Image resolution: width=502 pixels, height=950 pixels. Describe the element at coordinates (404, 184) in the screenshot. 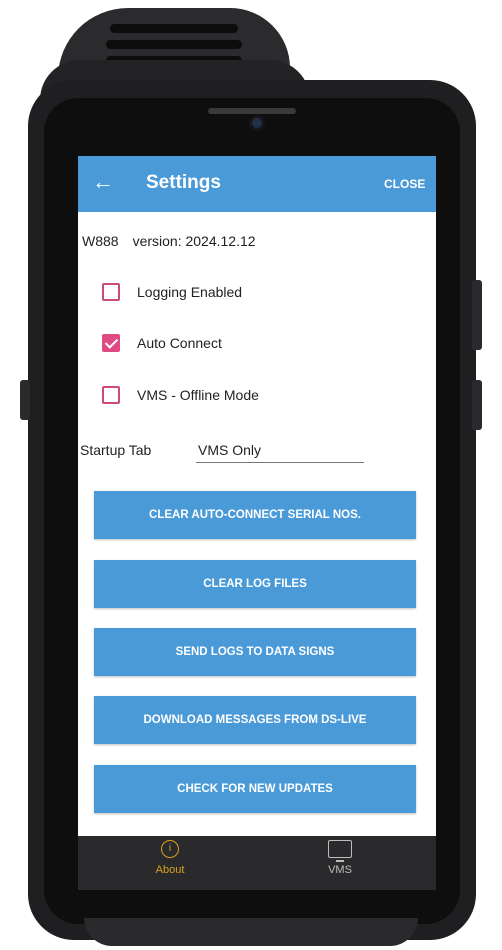

I see `close-button: CLOSE` at that location.